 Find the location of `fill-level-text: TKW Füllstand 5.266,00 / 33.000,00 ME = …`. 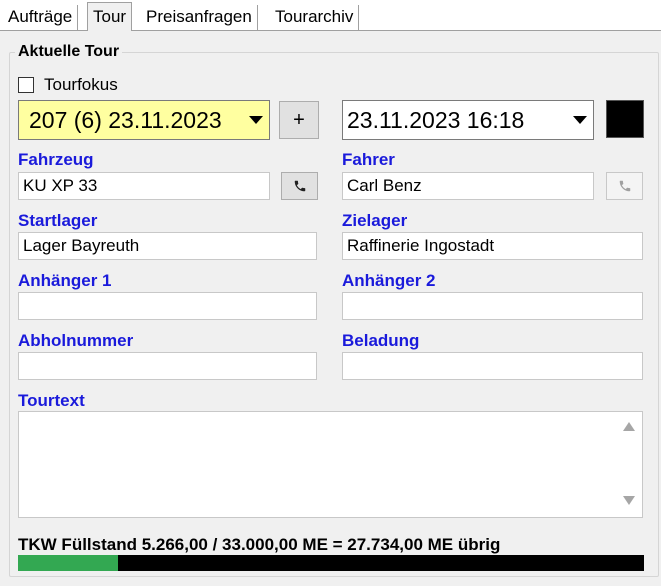

fill-level-text: TKW Füllstand 5.266,00 / 33.000,00 ME = … is located at coordinates (259, 544).